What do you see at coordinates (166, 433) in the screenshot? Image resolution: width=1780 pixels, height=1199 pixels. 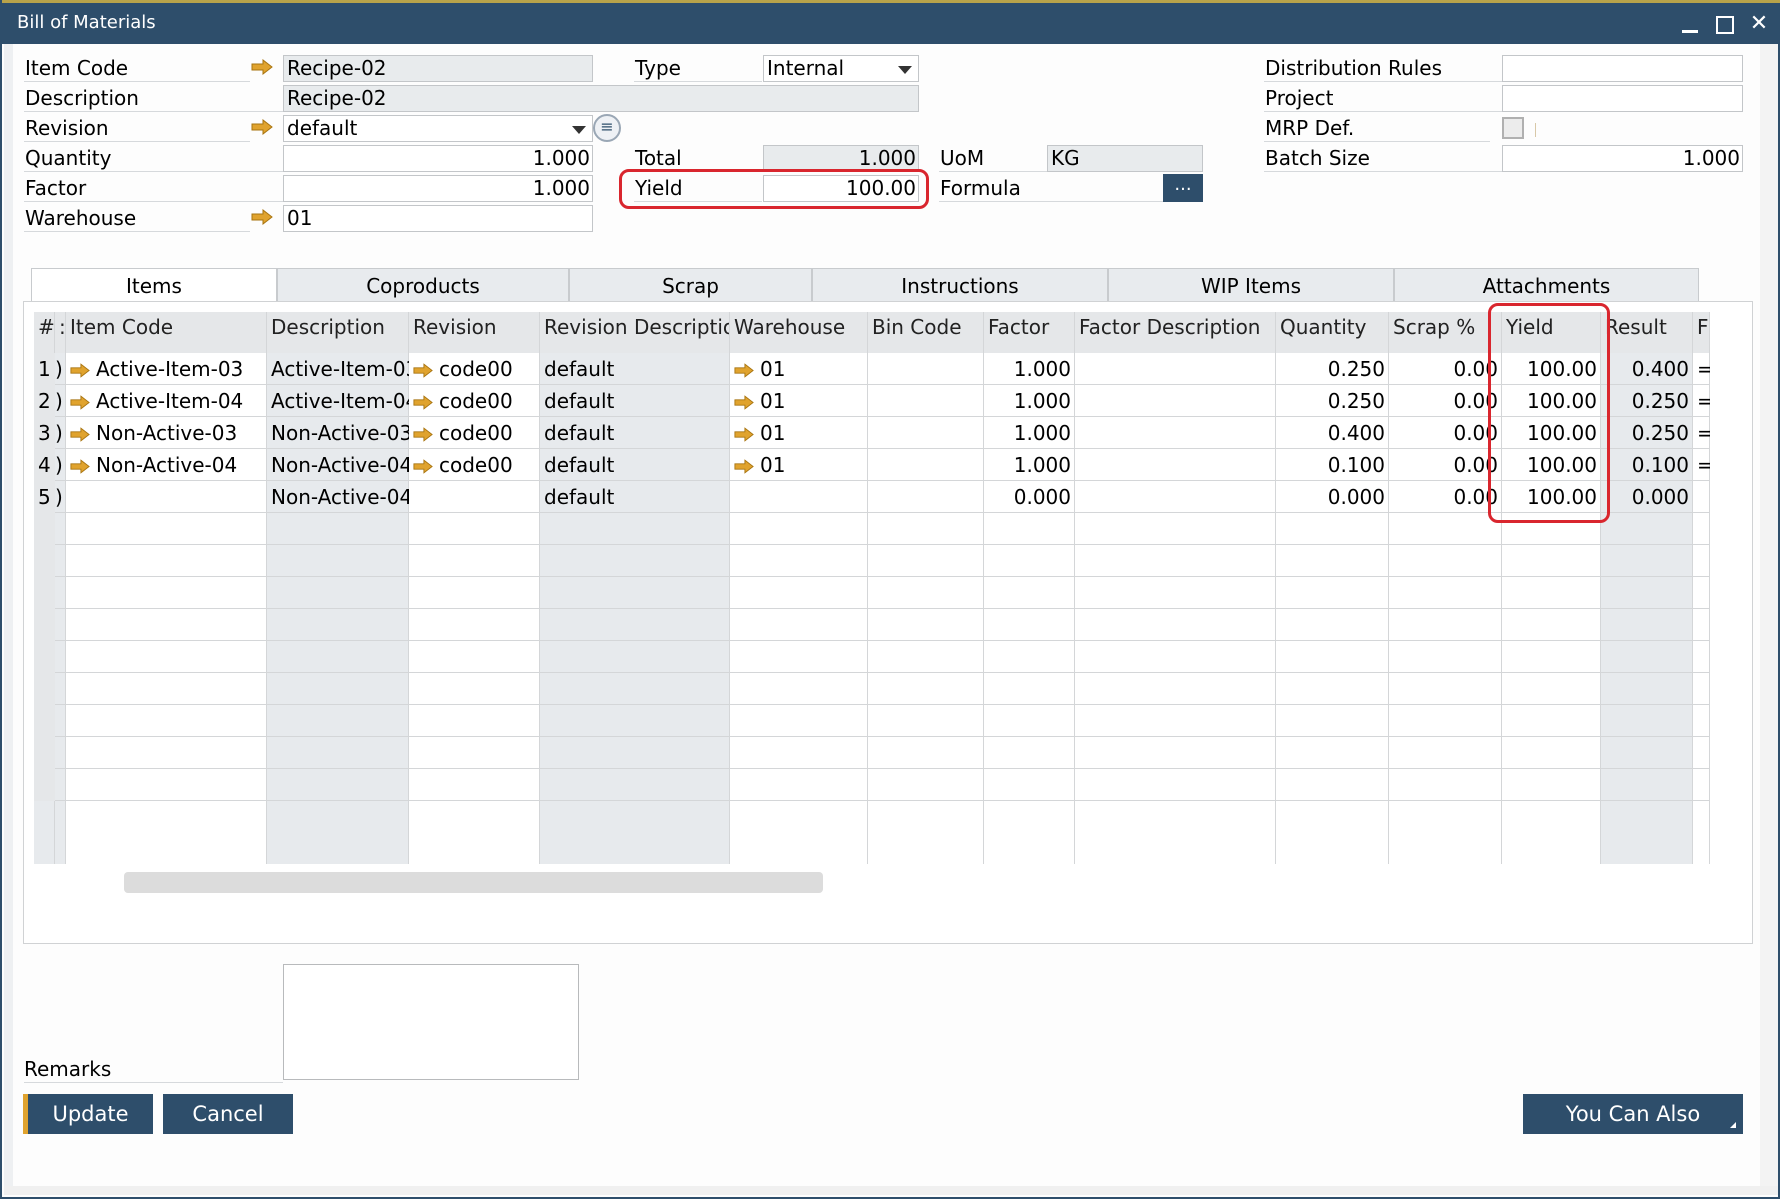 I see `cell-item-code: Non-Active-03` at bounding box center [166, 433].